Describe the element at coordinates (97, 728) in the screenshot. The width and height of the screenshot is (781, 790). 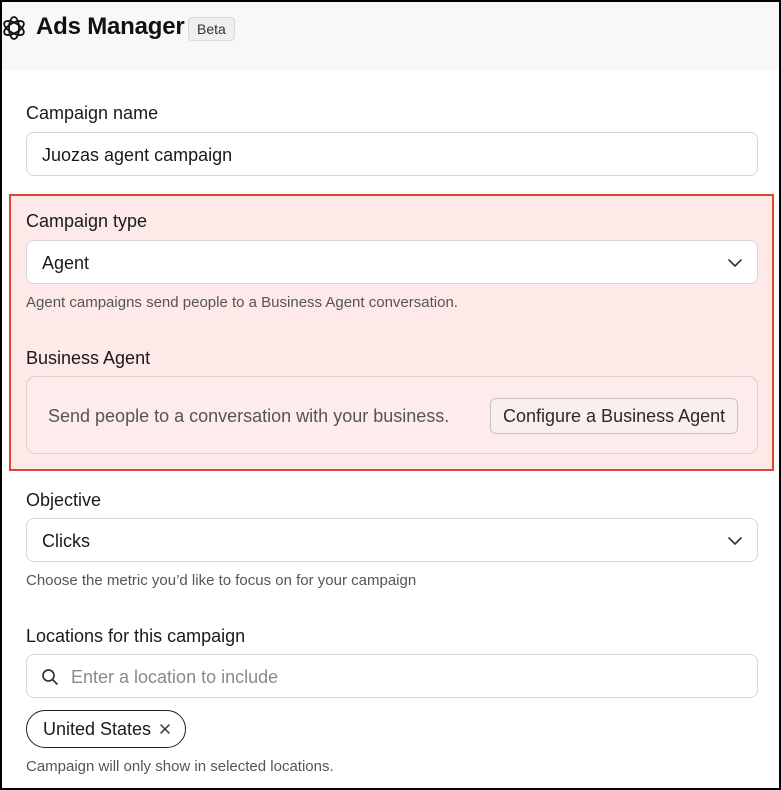
I see `location-chip-label: United States` at that location.